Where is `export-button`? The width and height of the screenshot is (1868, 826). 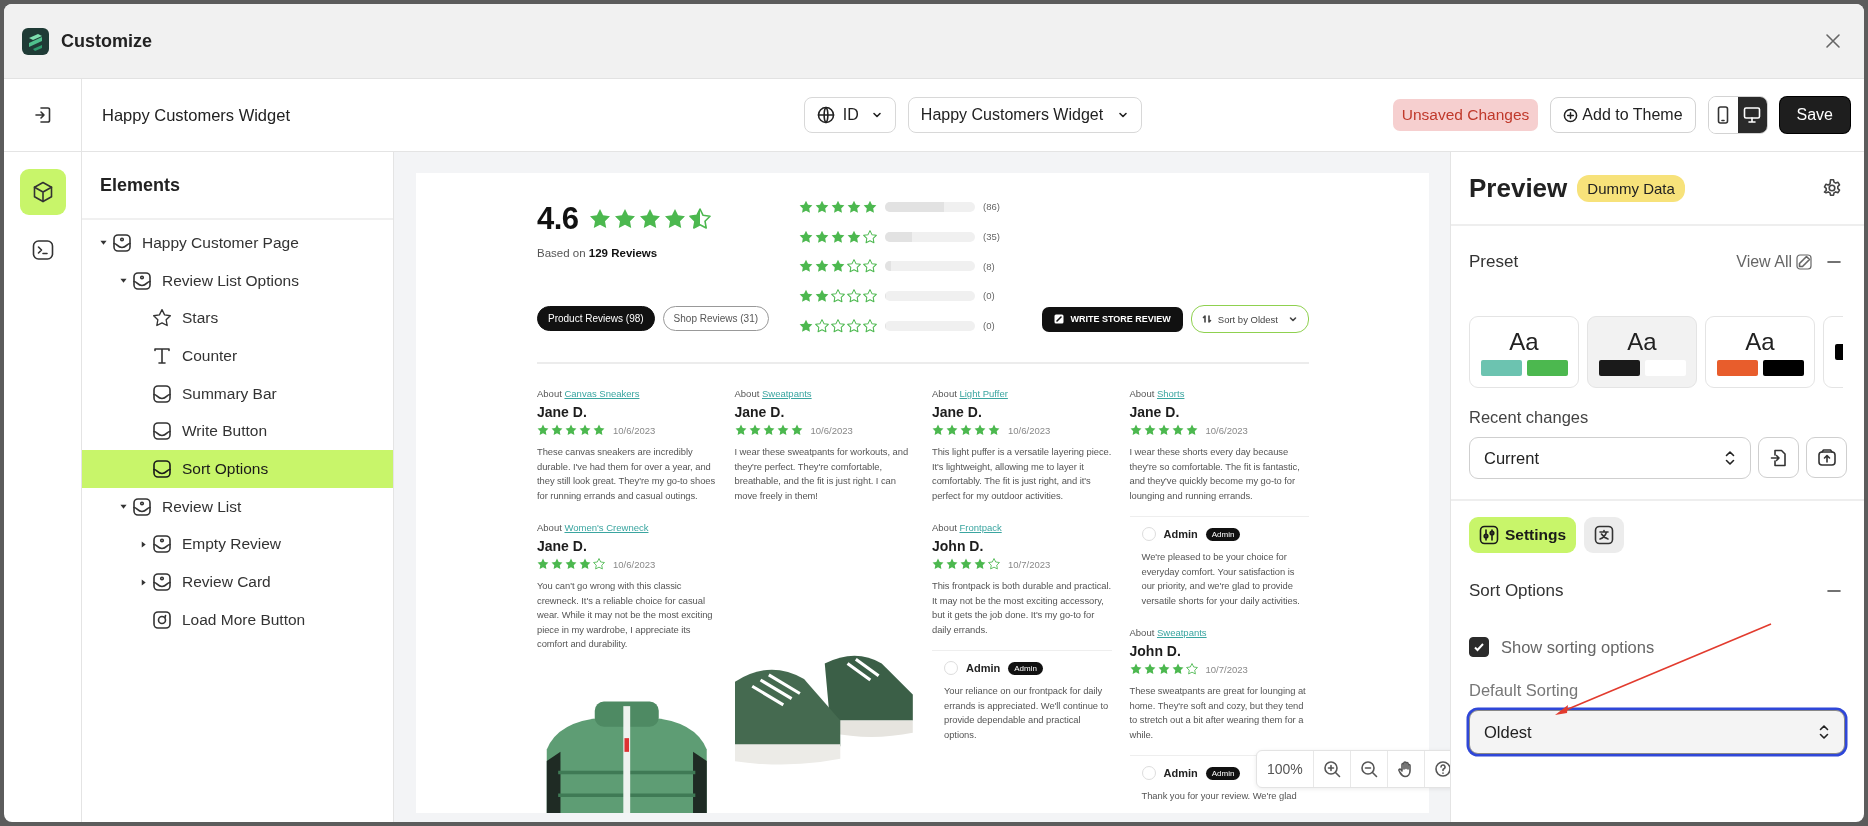
export-button is located at coordinates (1826, 457).